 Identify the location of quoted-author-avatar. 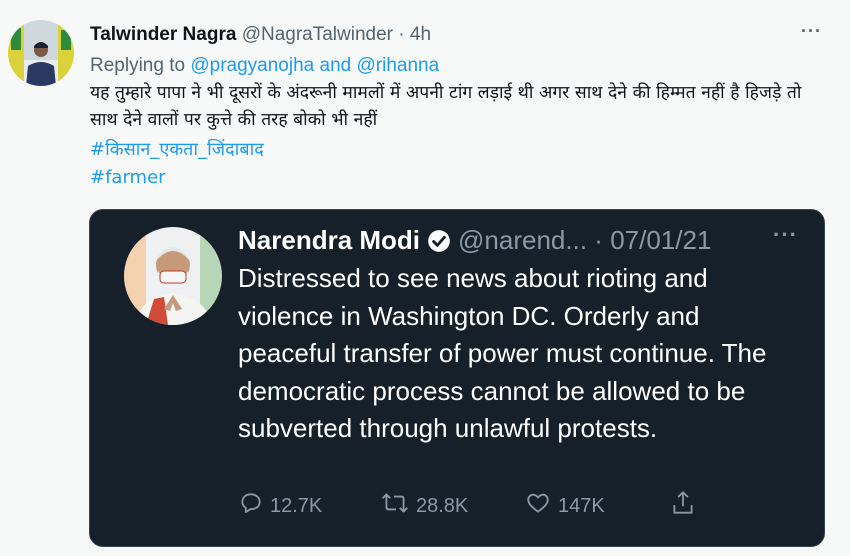
(173, 276).